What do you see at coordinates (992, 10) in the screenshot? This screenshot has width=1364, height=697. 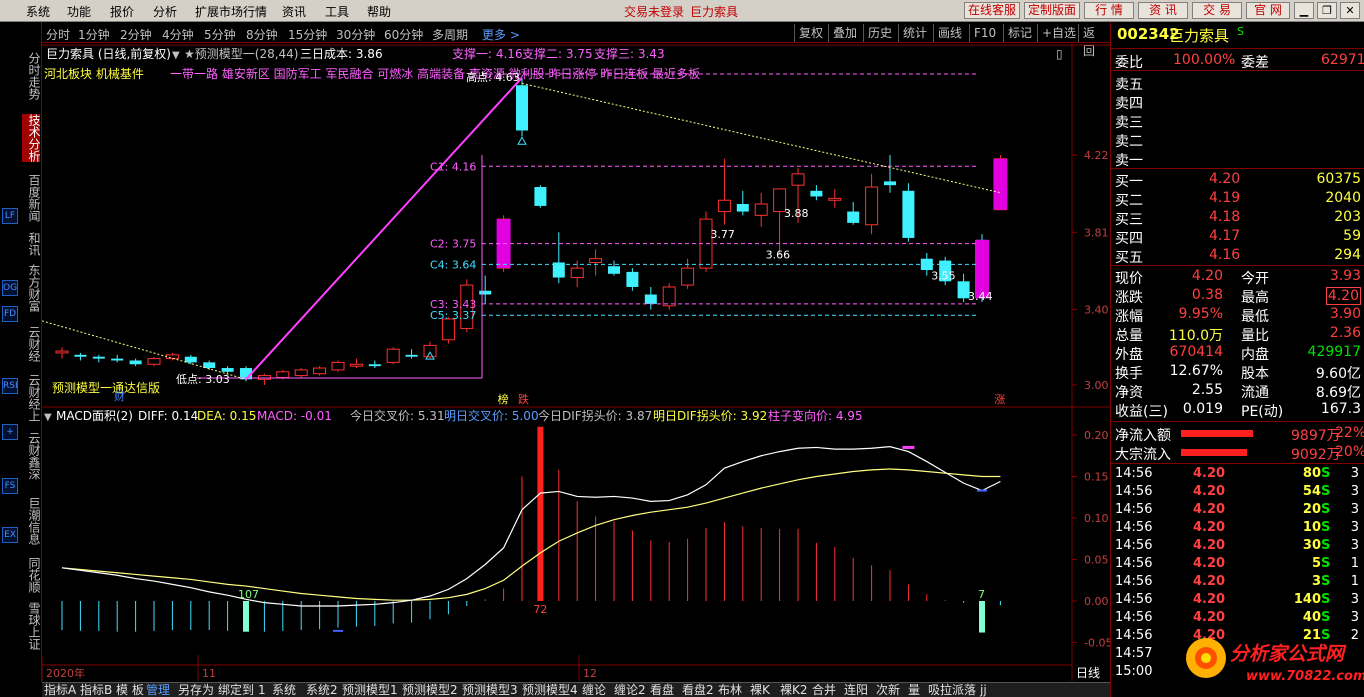 I see `online-service-button: 在线客服` at bounding box center [992, 10].